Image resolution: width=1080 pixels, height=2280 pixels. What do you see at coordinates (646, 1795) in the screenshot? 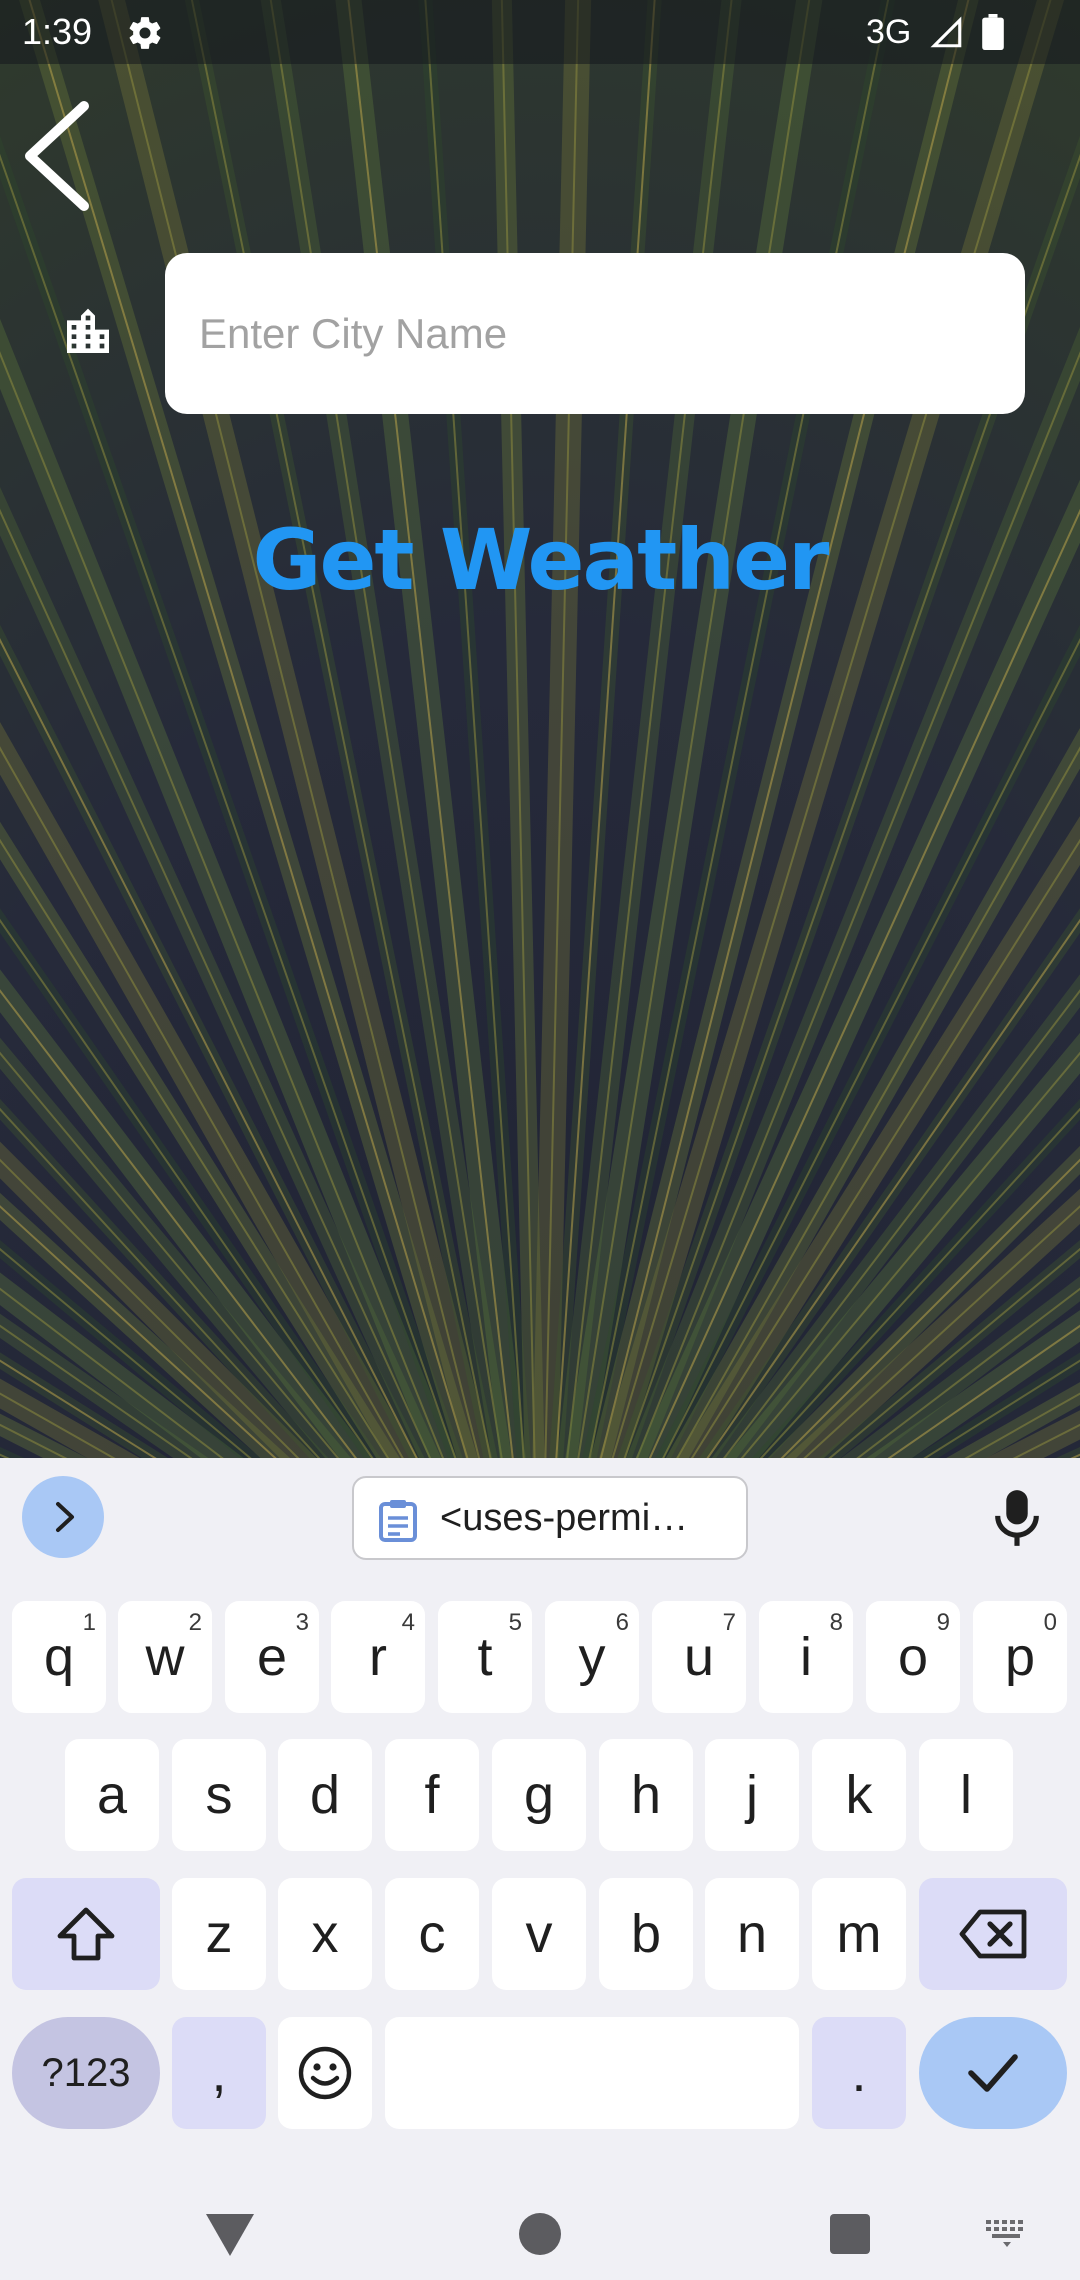
I see `key-h: h` at bounding box center [646, 1795].